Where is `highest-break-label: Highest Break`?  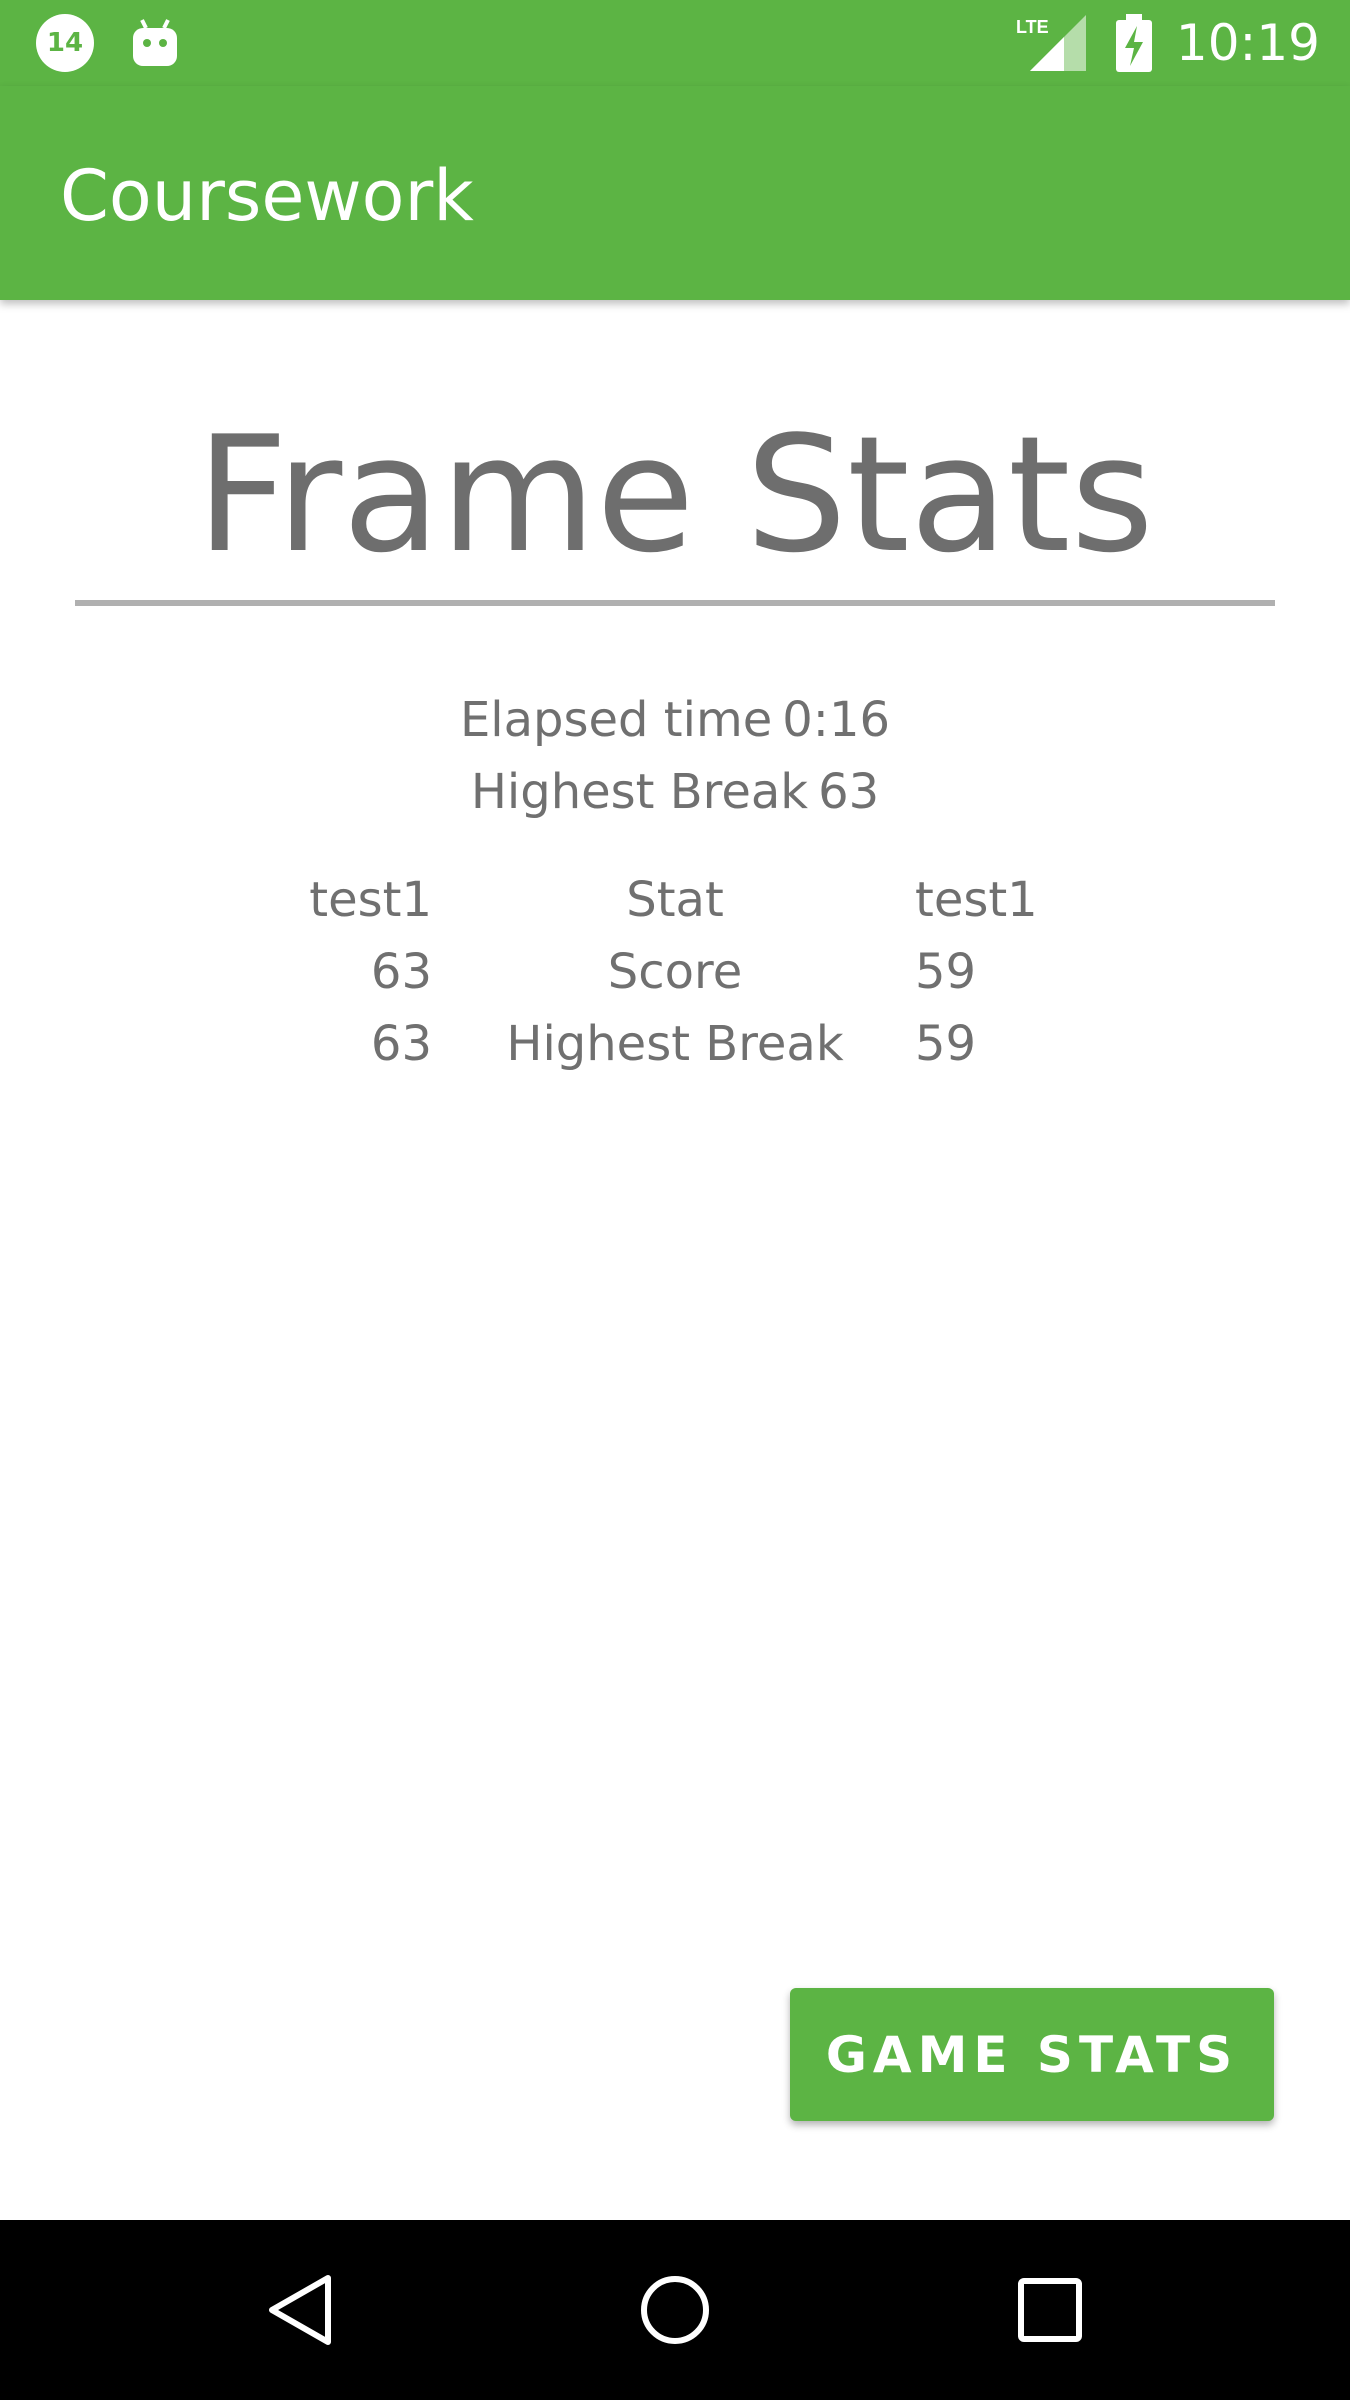
highest-break-label: Highest Break is located at coordinates (639, 792).